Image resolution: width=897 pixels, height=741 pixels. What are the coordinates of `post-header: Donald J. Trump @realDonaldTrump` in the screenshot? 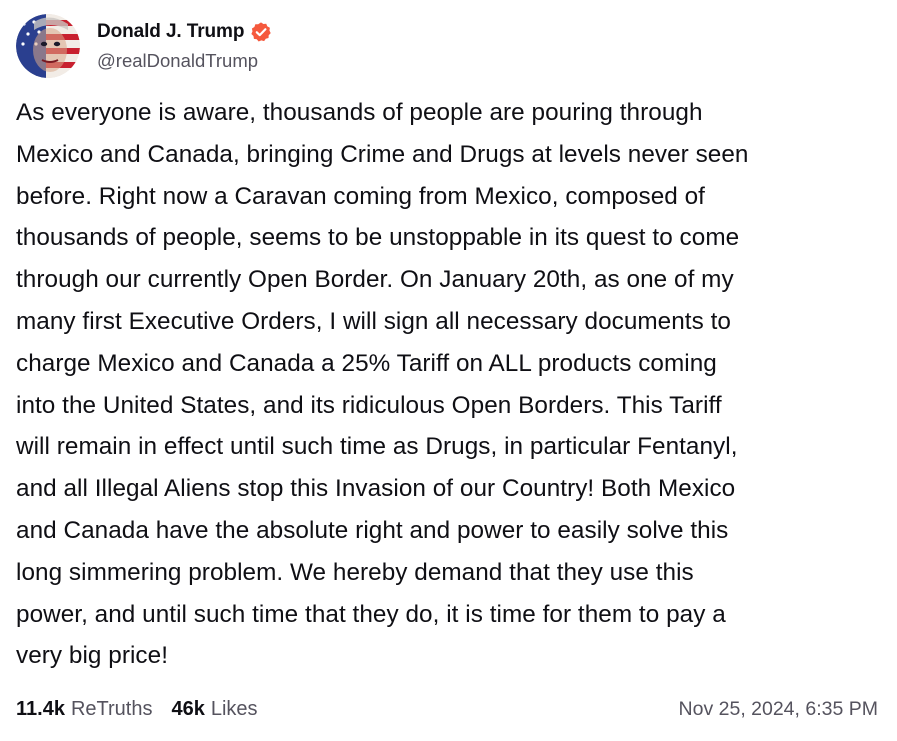 It's located at (144, 46).